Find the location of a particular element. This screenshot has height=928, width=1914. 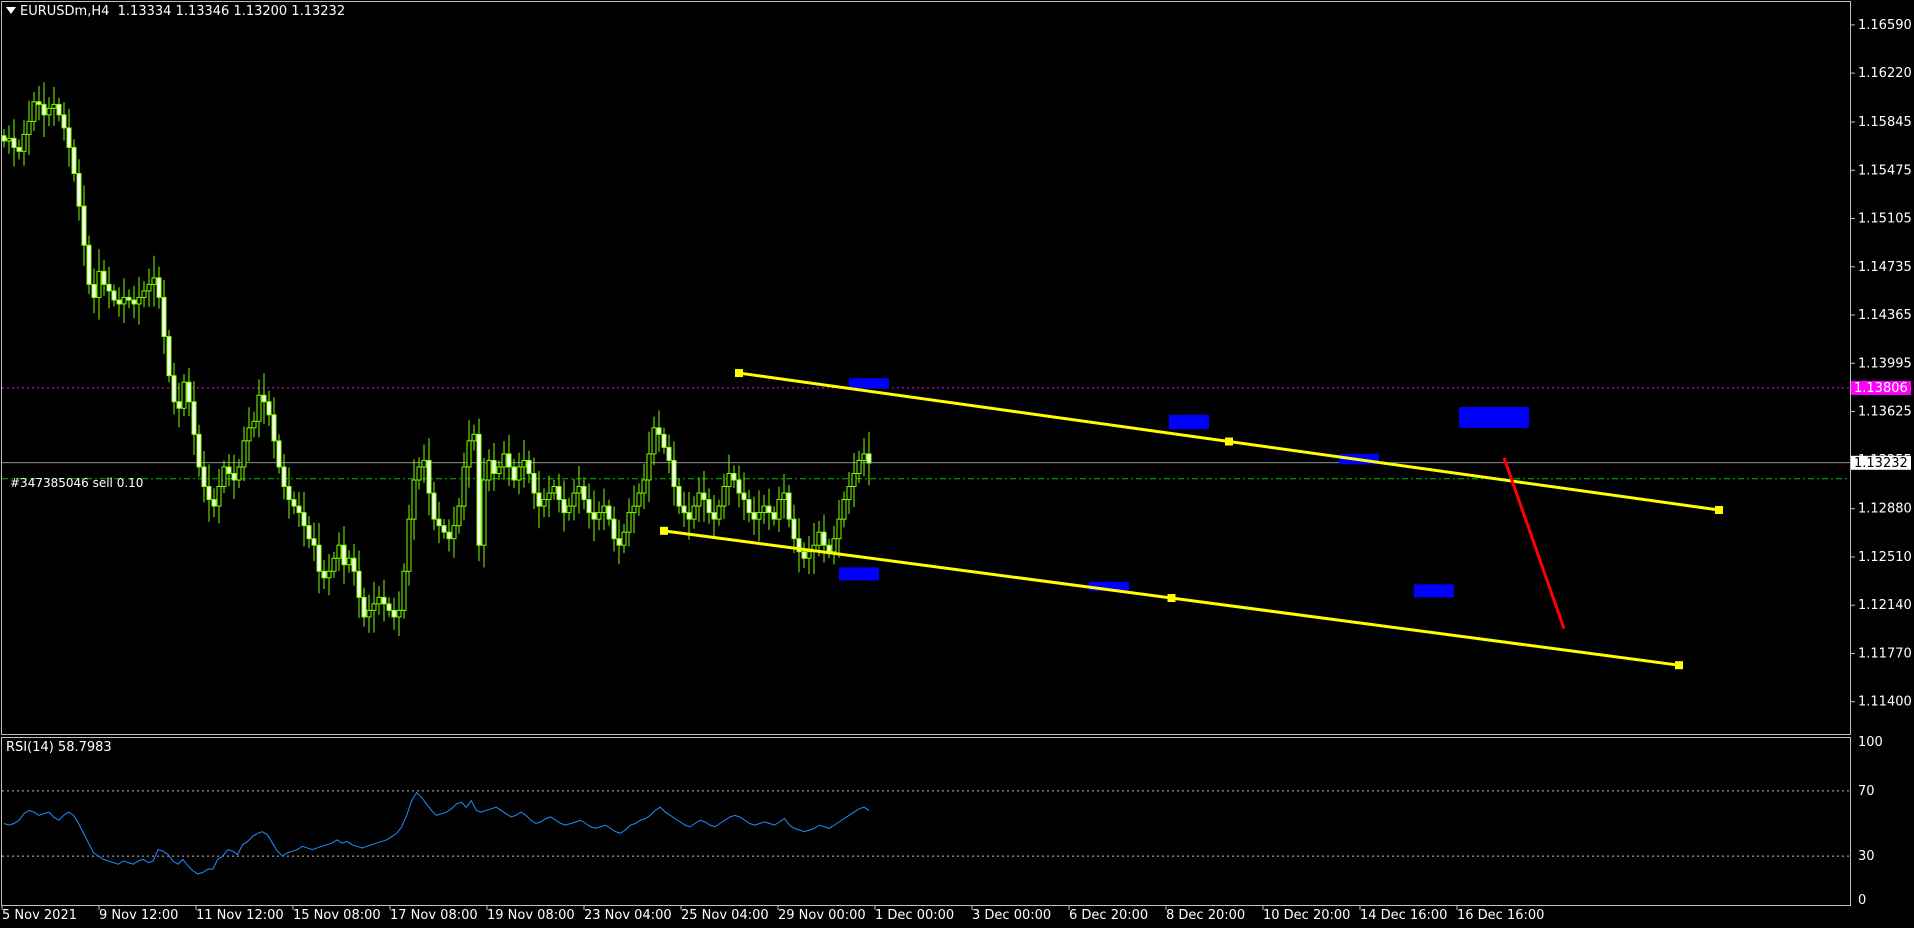

time-tick-label: 8 Dec 20:00 is located at coordinates (1205, 915).